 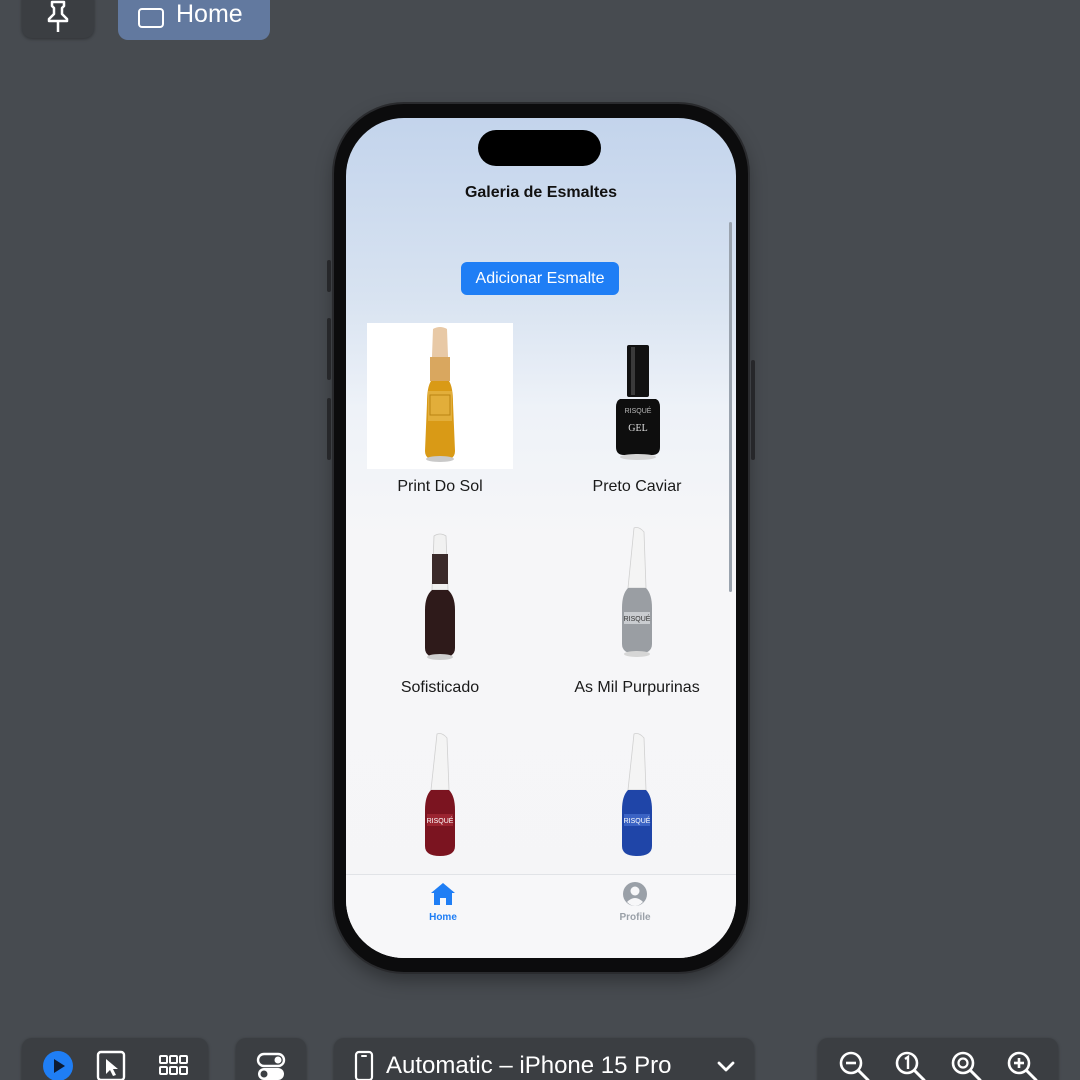 I want to click on person-circle-icon, so click(x=635, y=894).